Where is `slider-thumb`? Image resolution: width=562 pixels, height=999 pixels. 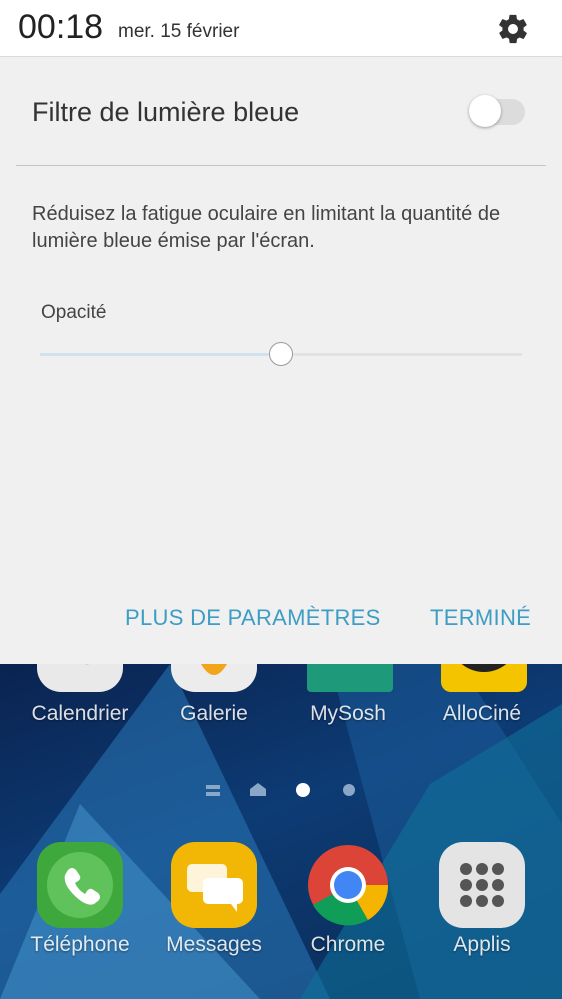
slider-thumb is located at coordinates (281, 354).